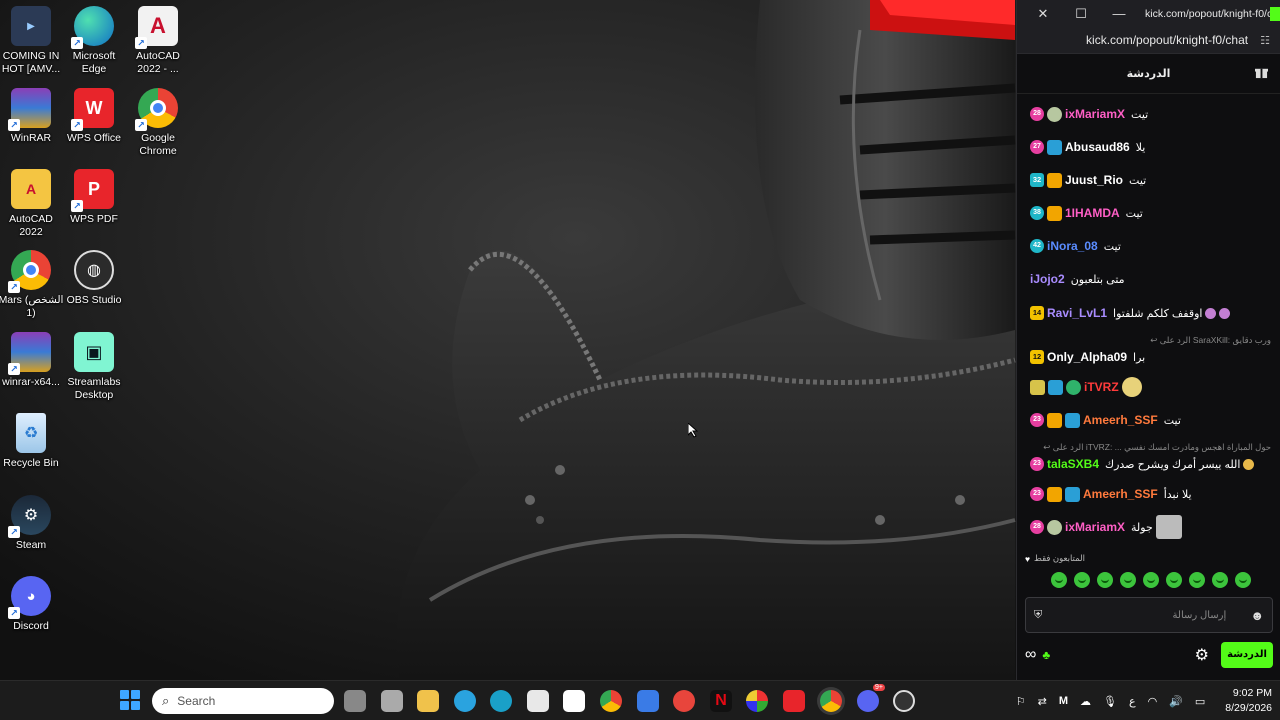  I want to click on desktop-icon-chrome-profile: ↗ Mars (الشخص 1), so click(31, 285).